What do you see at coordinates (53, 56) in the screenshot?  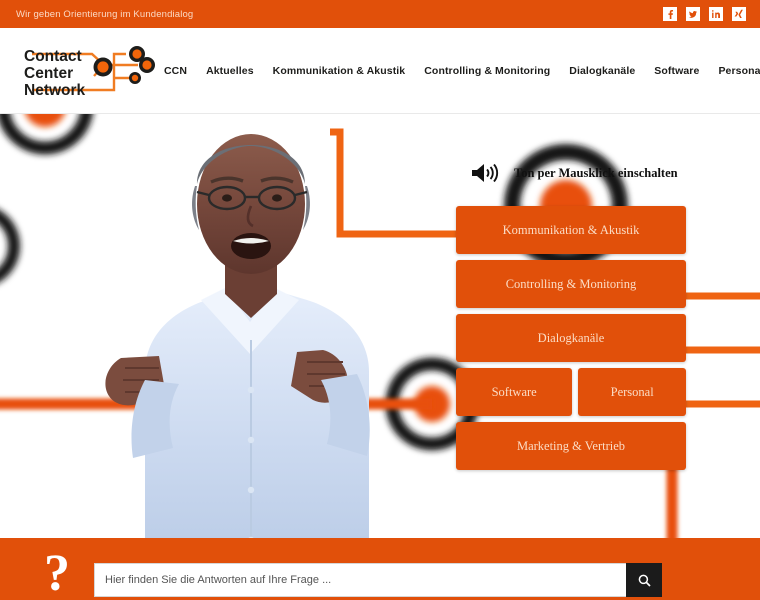 I see `svg-text: Contact` at bounding box center [53, 56].